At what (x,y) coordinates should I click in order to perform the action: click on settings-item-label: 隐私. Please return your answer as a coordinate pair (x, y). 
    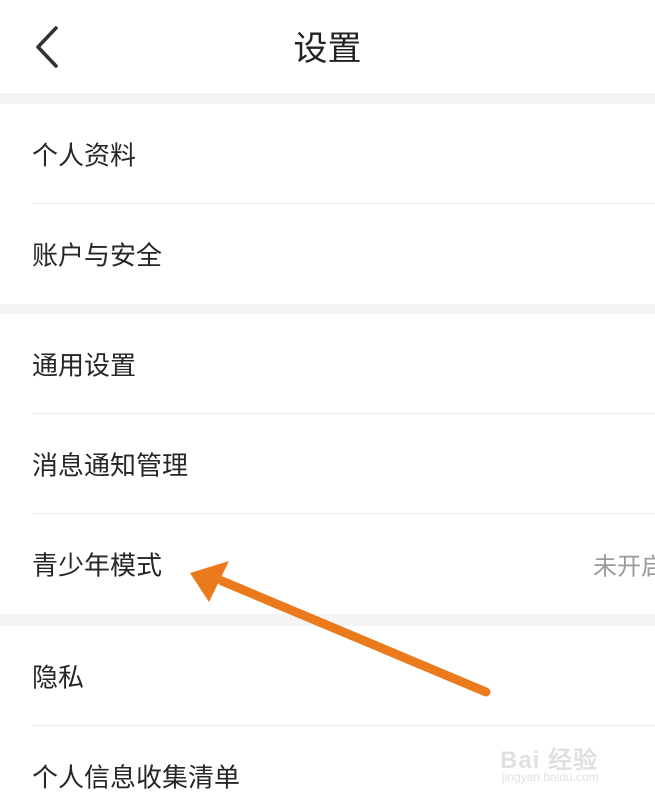
    Looking at the image, I should click on (58, 678).